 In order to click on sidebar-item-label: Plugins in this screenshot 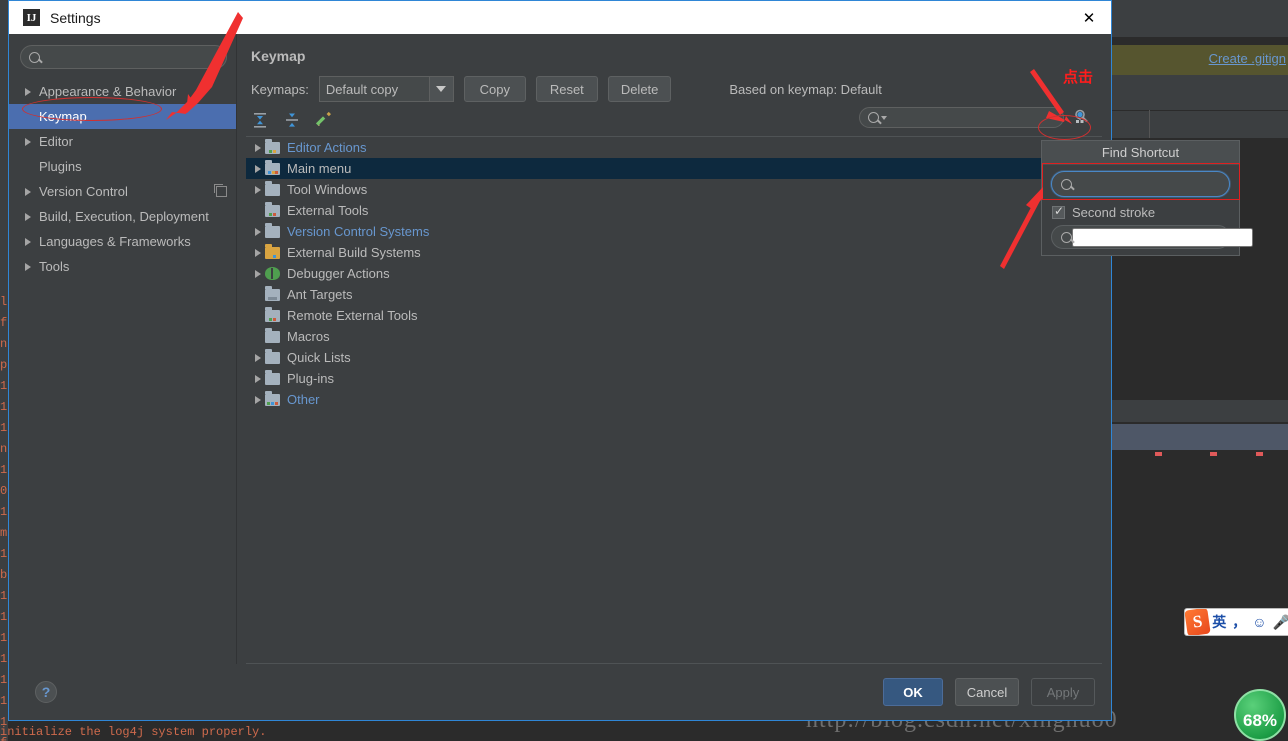, I will do `click(60, 166)`.